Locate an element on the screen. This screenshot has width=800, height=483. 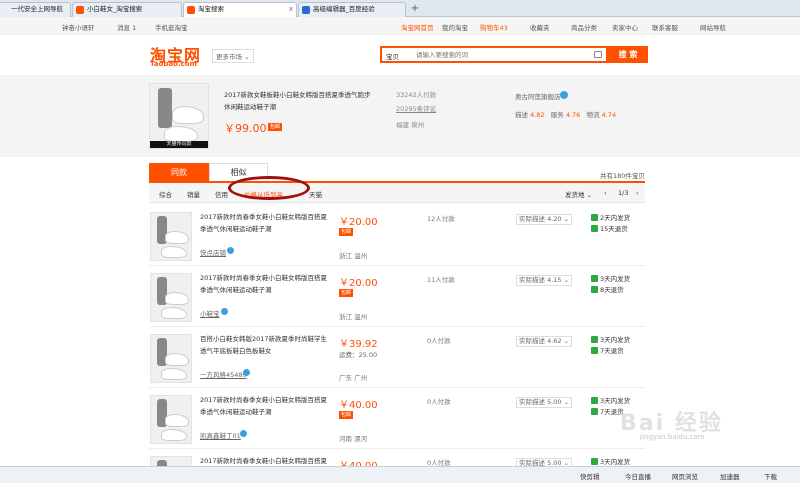
search-box: 宝贝 is located at coordinates (494, 54).